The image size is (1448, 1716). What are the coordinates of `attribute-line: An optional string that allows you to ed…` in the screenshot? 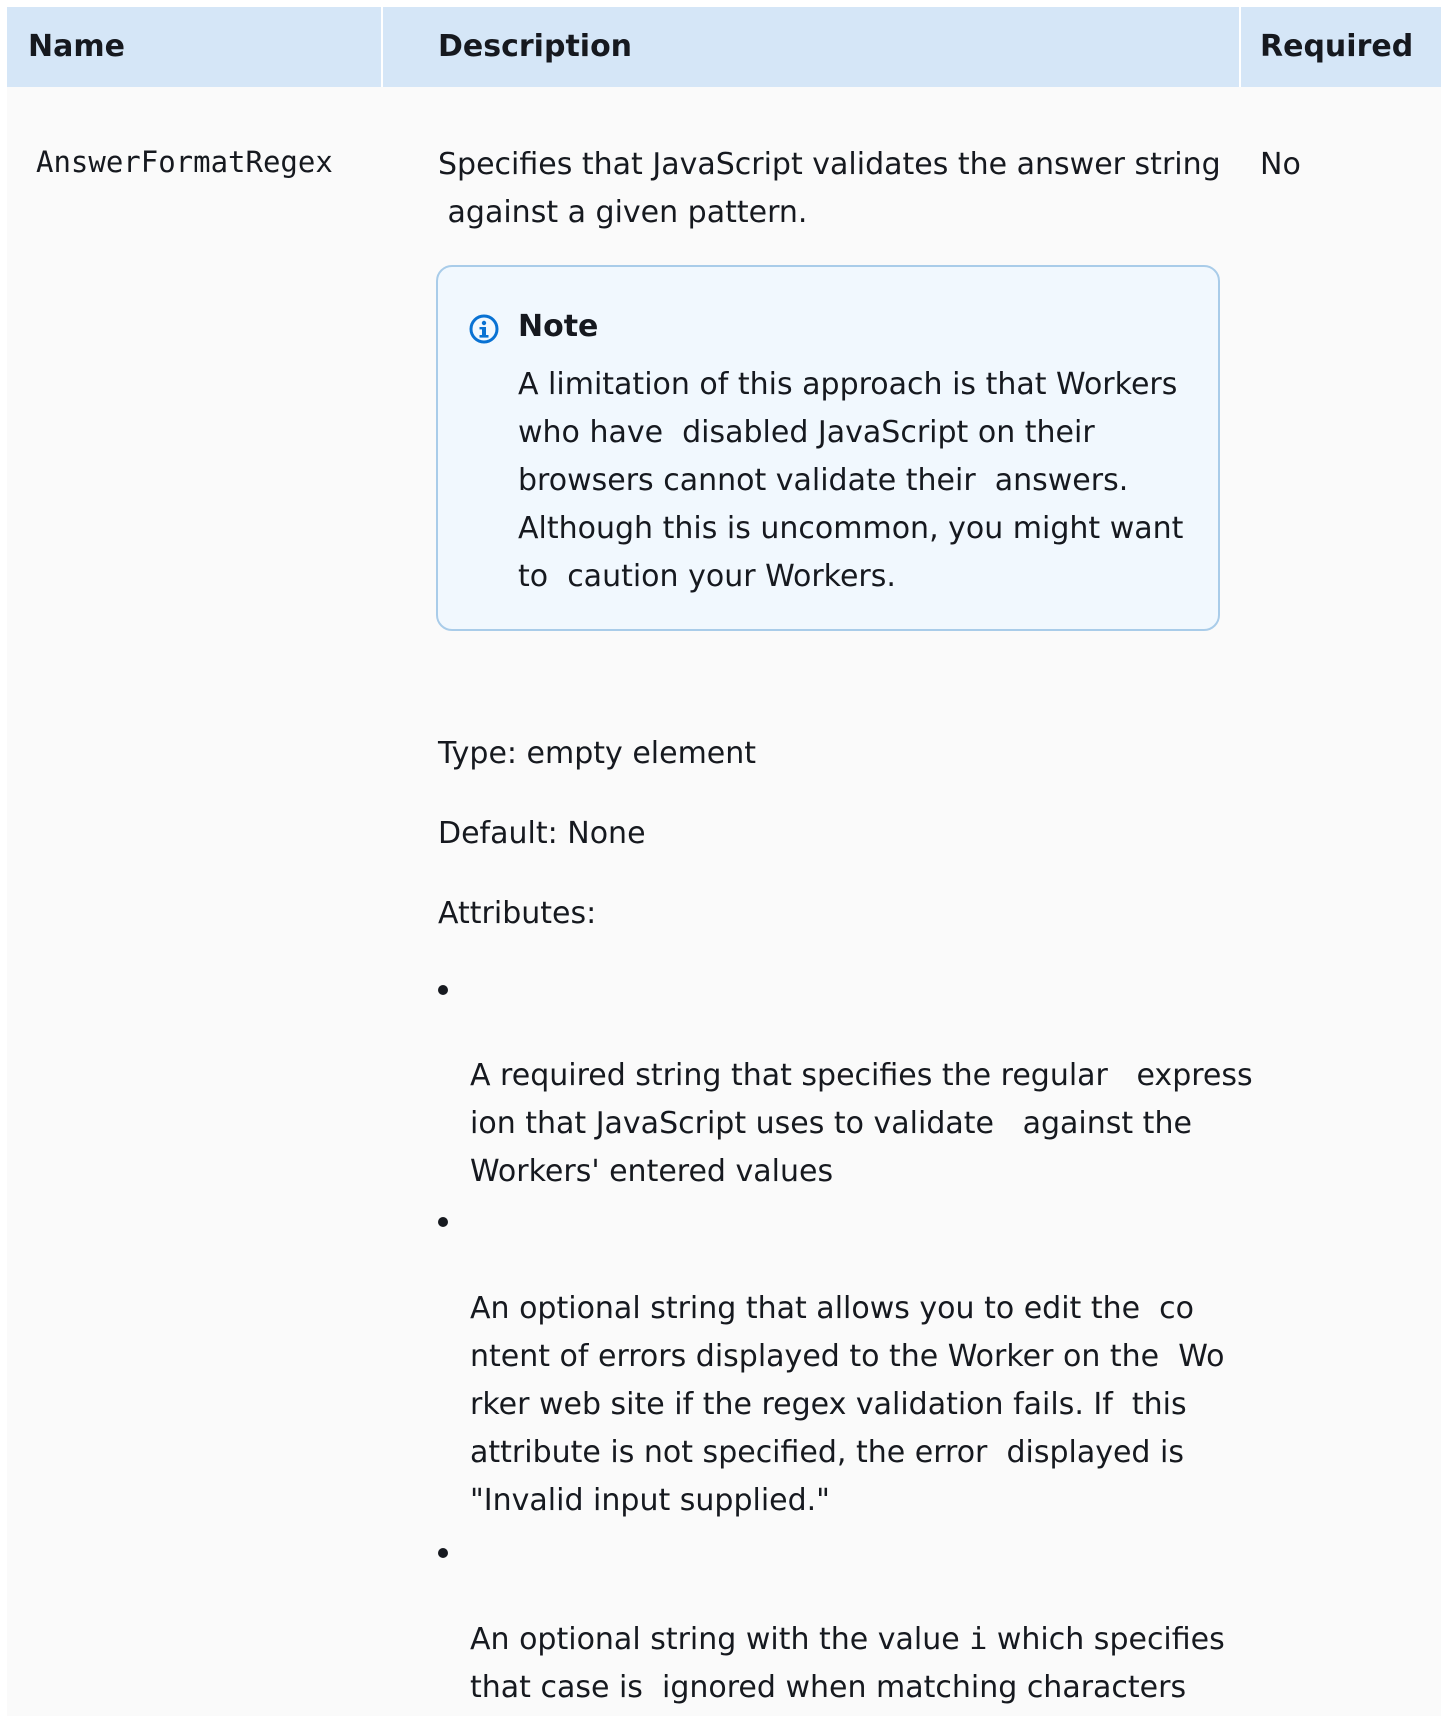 It's located at (832, 1308).